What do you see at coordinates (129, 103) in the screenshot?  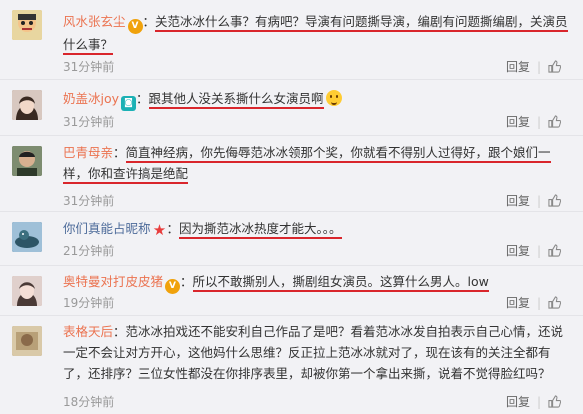 I see `camera-badge-icon: ◙` at bounding box center [129, 103].